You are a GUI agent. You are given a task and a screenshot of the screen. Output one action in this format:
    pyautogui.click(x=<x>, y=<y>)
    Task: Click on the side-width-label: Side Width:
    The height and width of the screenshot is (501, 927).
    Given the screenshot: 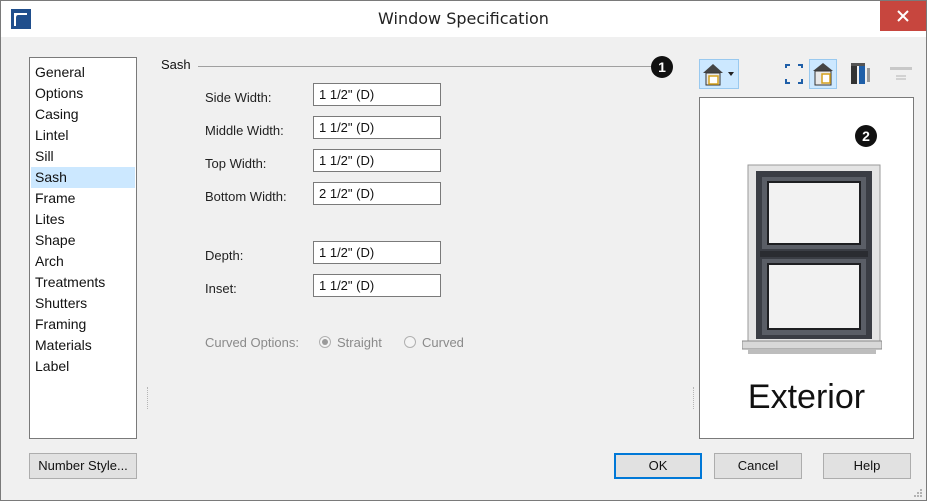 What is the action you would take?
    pyautogui.click(x=238, y=97)
    